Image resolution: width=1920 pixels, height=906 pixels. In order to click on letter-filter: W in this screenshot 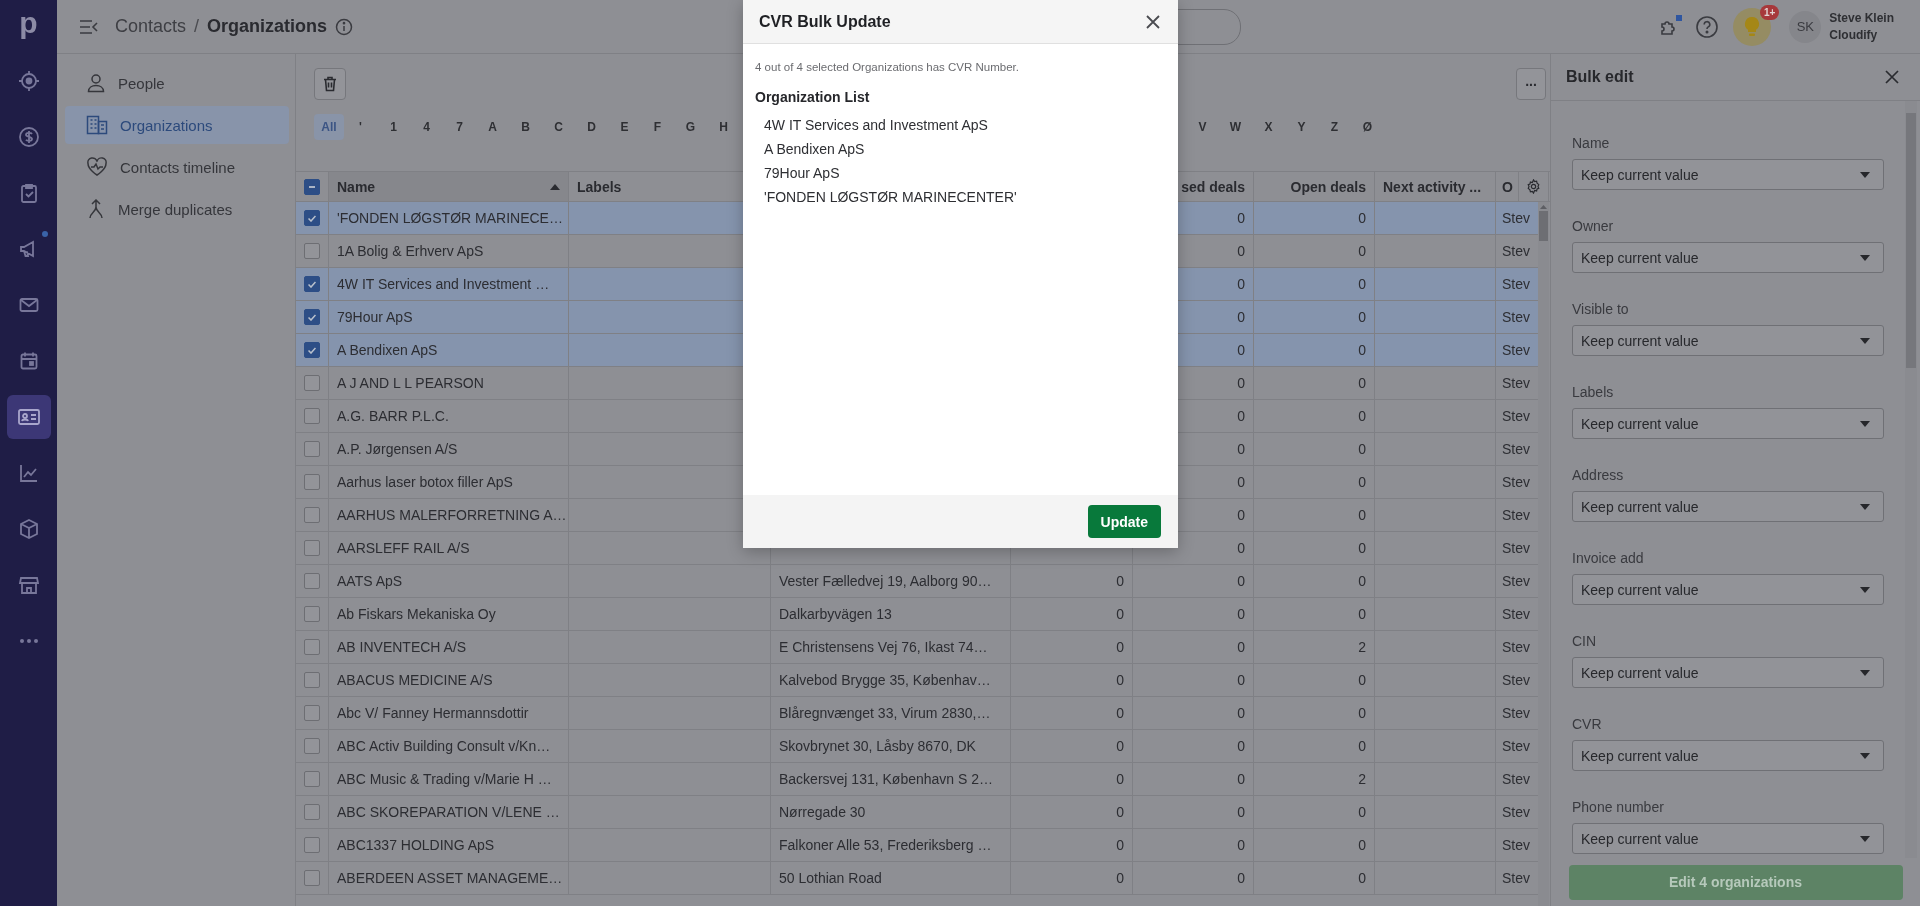, I will do `click(1235, 127)`.